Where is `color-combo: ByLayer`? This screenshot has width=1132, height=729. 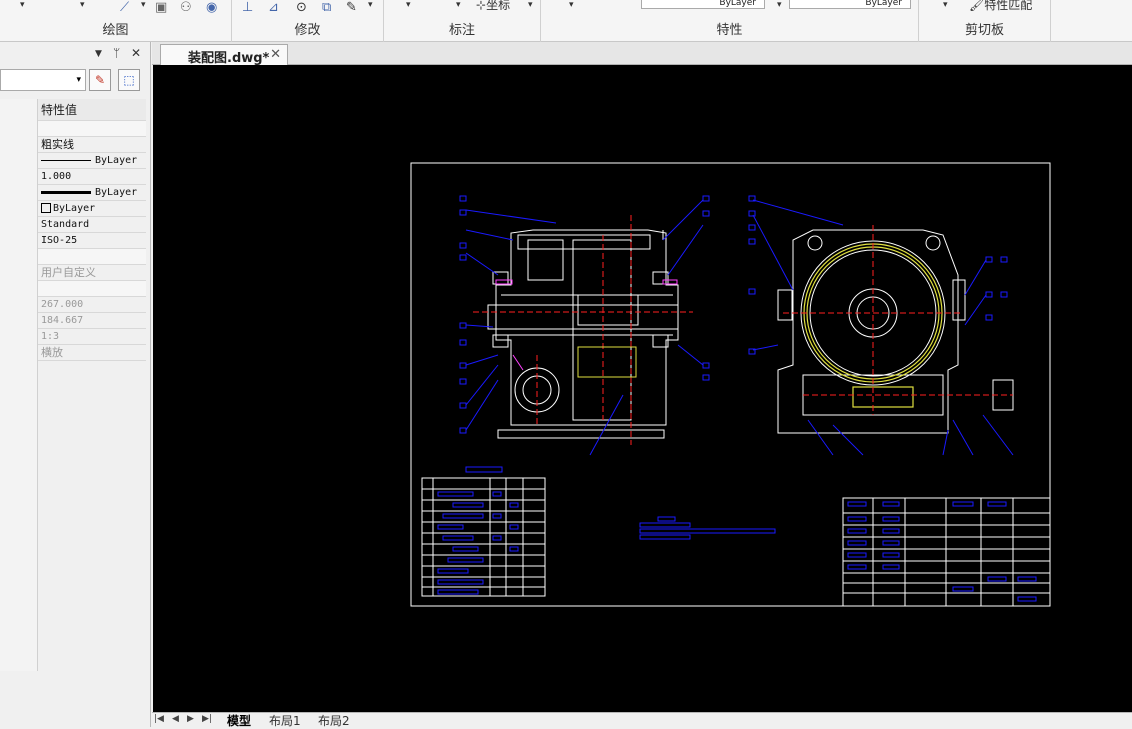
color-combo: ByLayer is located at coordinates (703, 4).